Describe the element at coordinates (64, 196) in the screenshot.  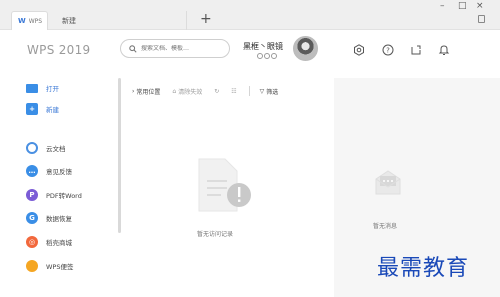
I see `sidebar-item-label: PDF转Word` at that location.